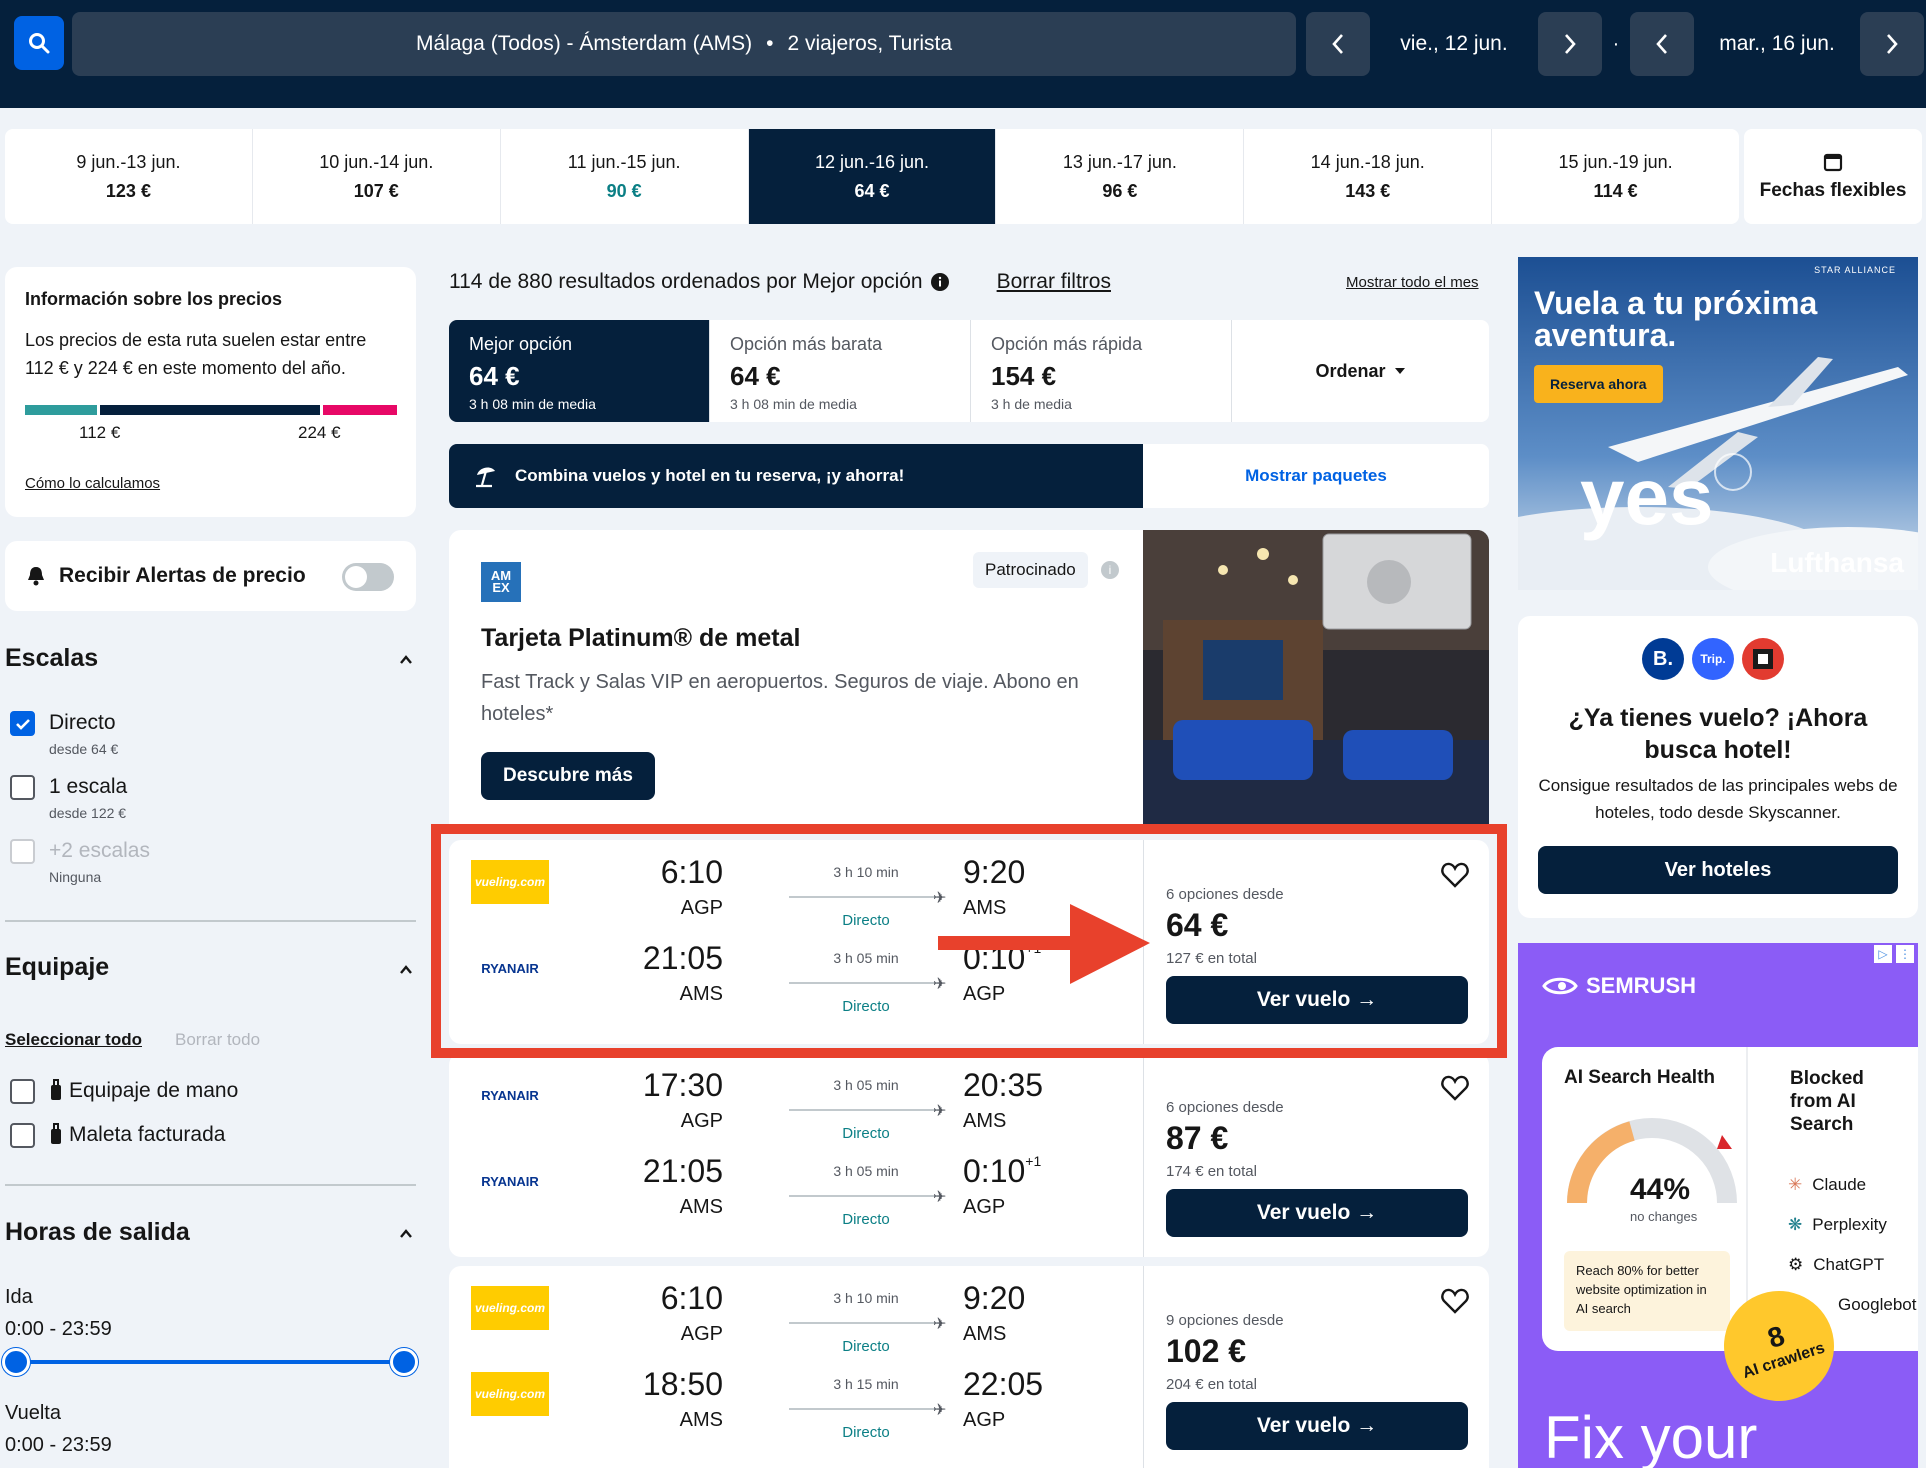  What do you see at coordinates (16, 1362) in the screenshot?
I see `slider-handle-start` at bounding box center [16, 1362].